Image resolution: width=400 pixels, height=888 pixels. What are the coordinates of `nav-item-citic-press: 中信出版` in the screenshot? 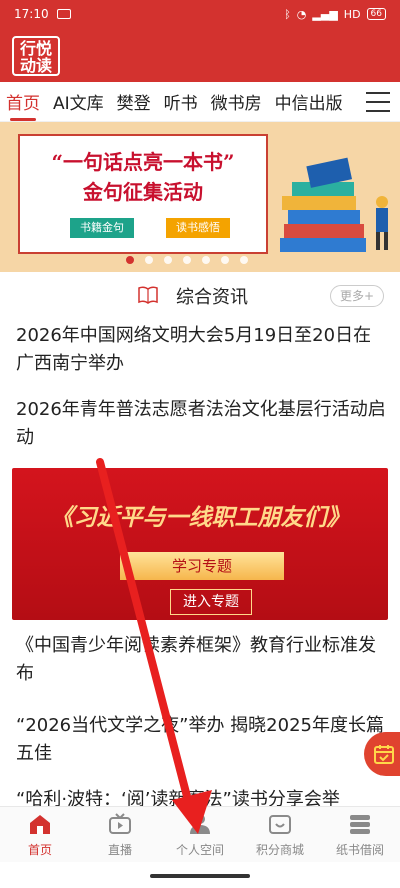 It's located at (309, 101).